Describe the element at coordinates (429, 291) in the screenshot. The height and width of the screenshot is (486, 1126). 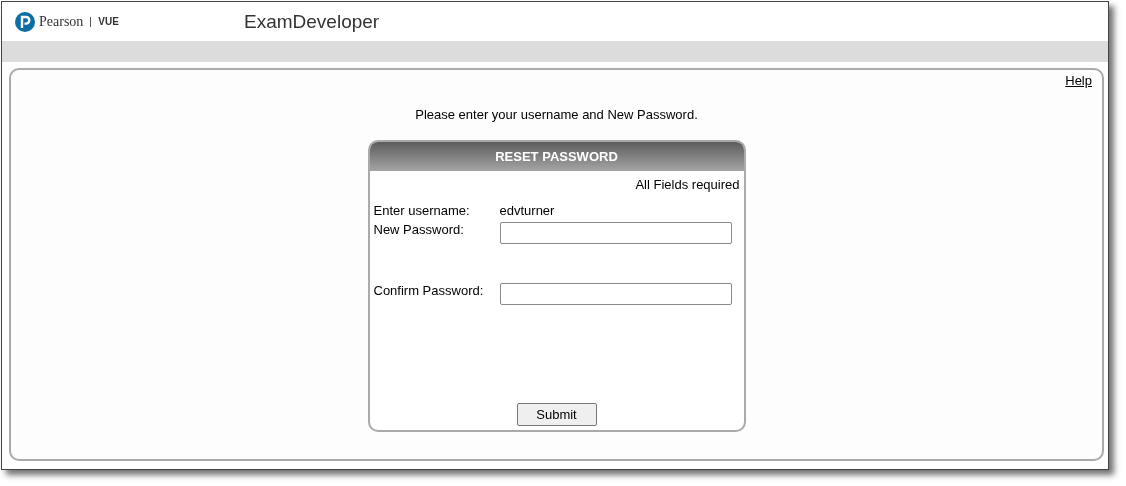
I see `field-label: Confirm Password:` at that location.